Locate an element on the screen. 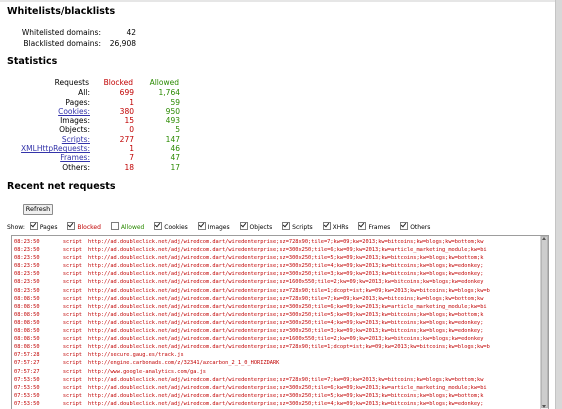 Image resolution: width=562 pixels, height=409 pixels. stats-label: All: is located at coordinates (84, 93).